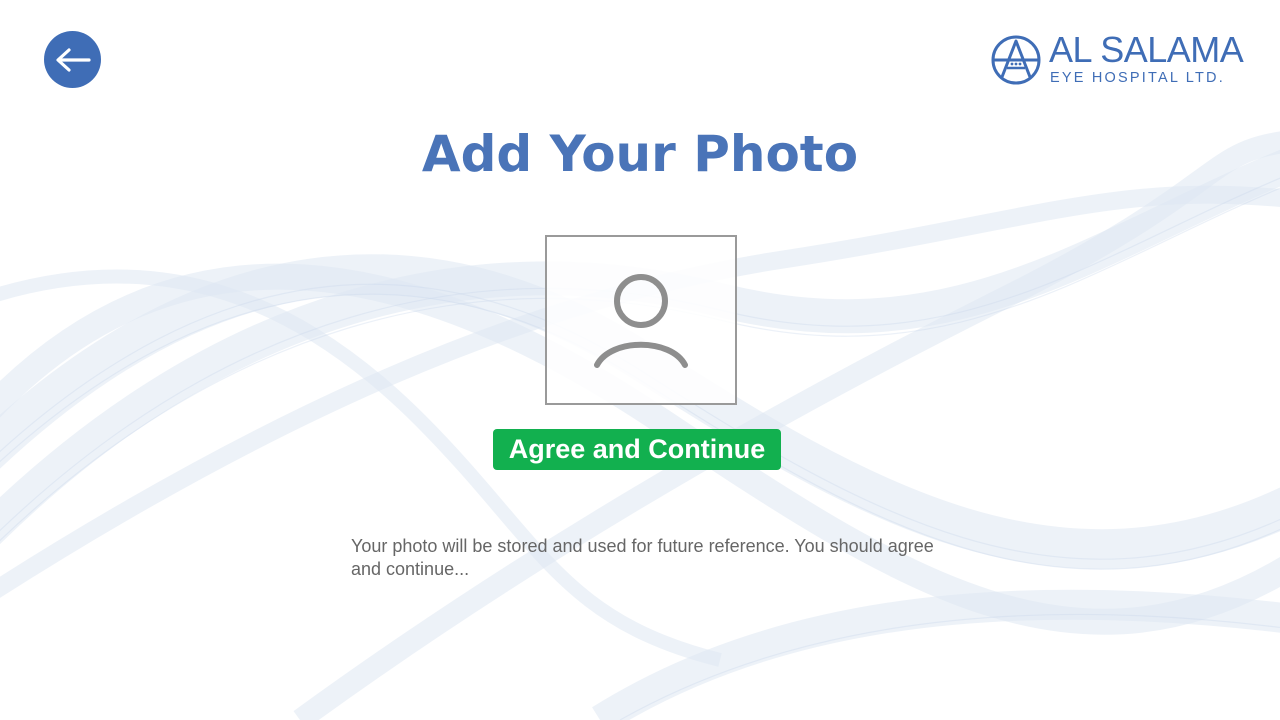 Image resolution: width=1280 pixels, height=720 pixels. I want to click on agree-and-continue-button: Agree and Continue, so click(637, 449).